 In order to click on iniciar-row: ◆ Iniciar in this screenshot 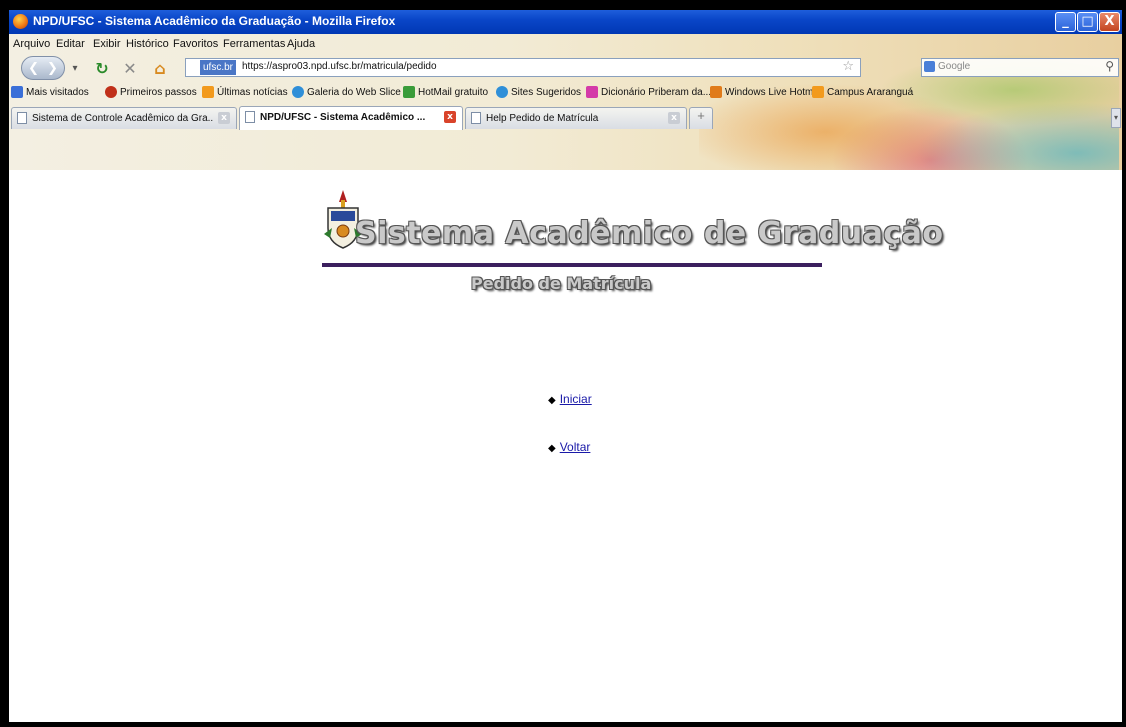, I will do `click(570, 399)`.